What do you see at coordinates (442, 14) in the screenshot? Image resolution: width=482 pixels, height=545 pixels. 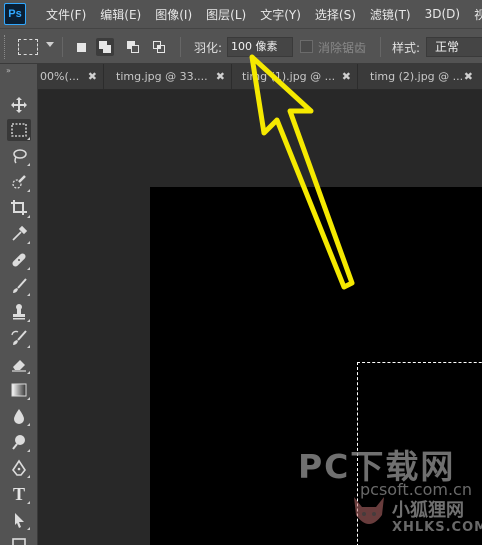 I see `menu-3d: 3D(D)` at bounding box center [442, 14].